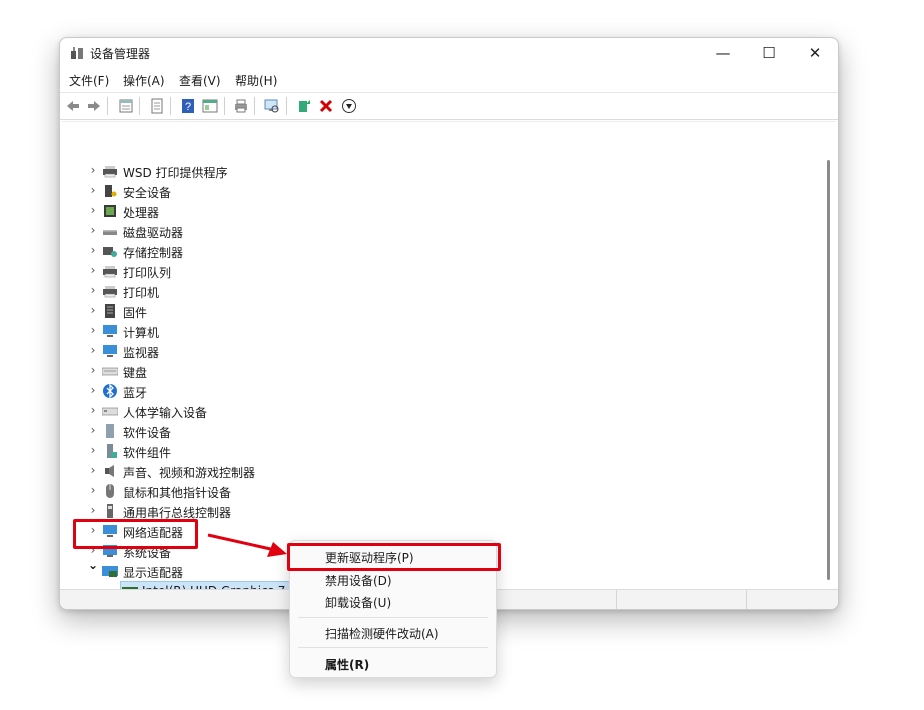 The image size is (924, 710). Describe the element at coordinates (144, 80) in the screenshot. I see `menu-action: 操作(A)` at that location.